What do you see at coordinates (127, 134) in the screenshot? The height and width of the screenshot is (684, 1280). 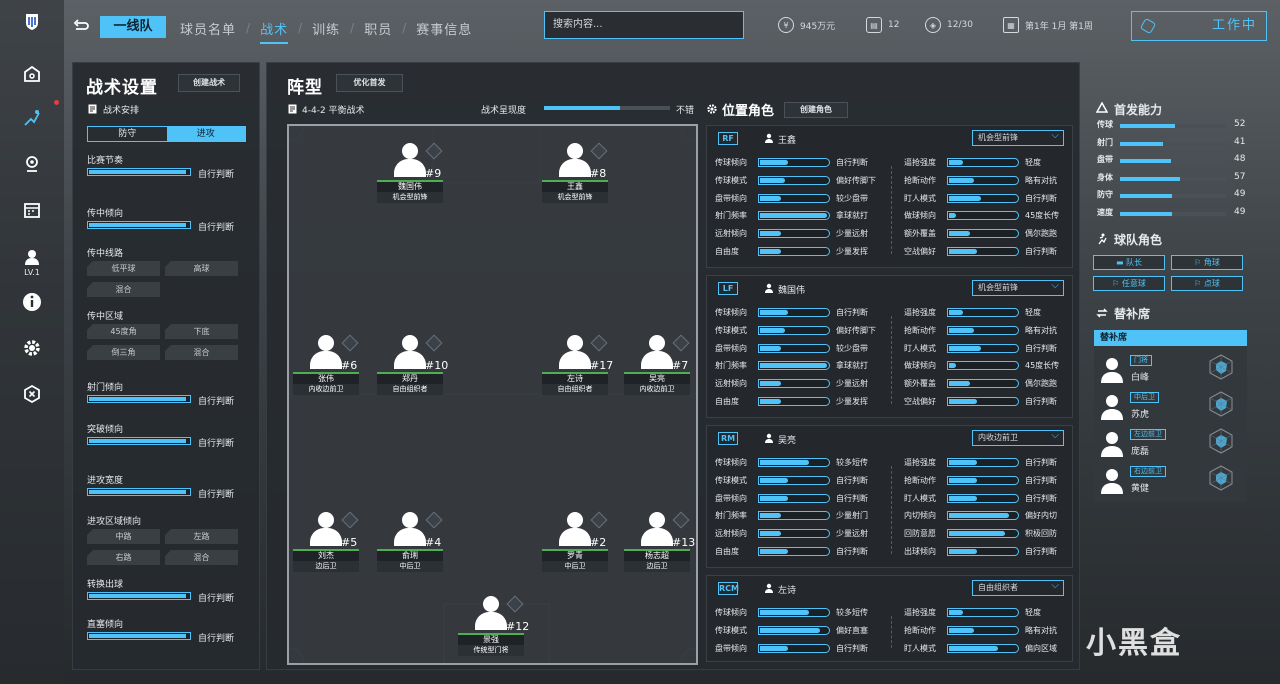 I see `defense-tab: 防守` at bounding box center [127, 134].